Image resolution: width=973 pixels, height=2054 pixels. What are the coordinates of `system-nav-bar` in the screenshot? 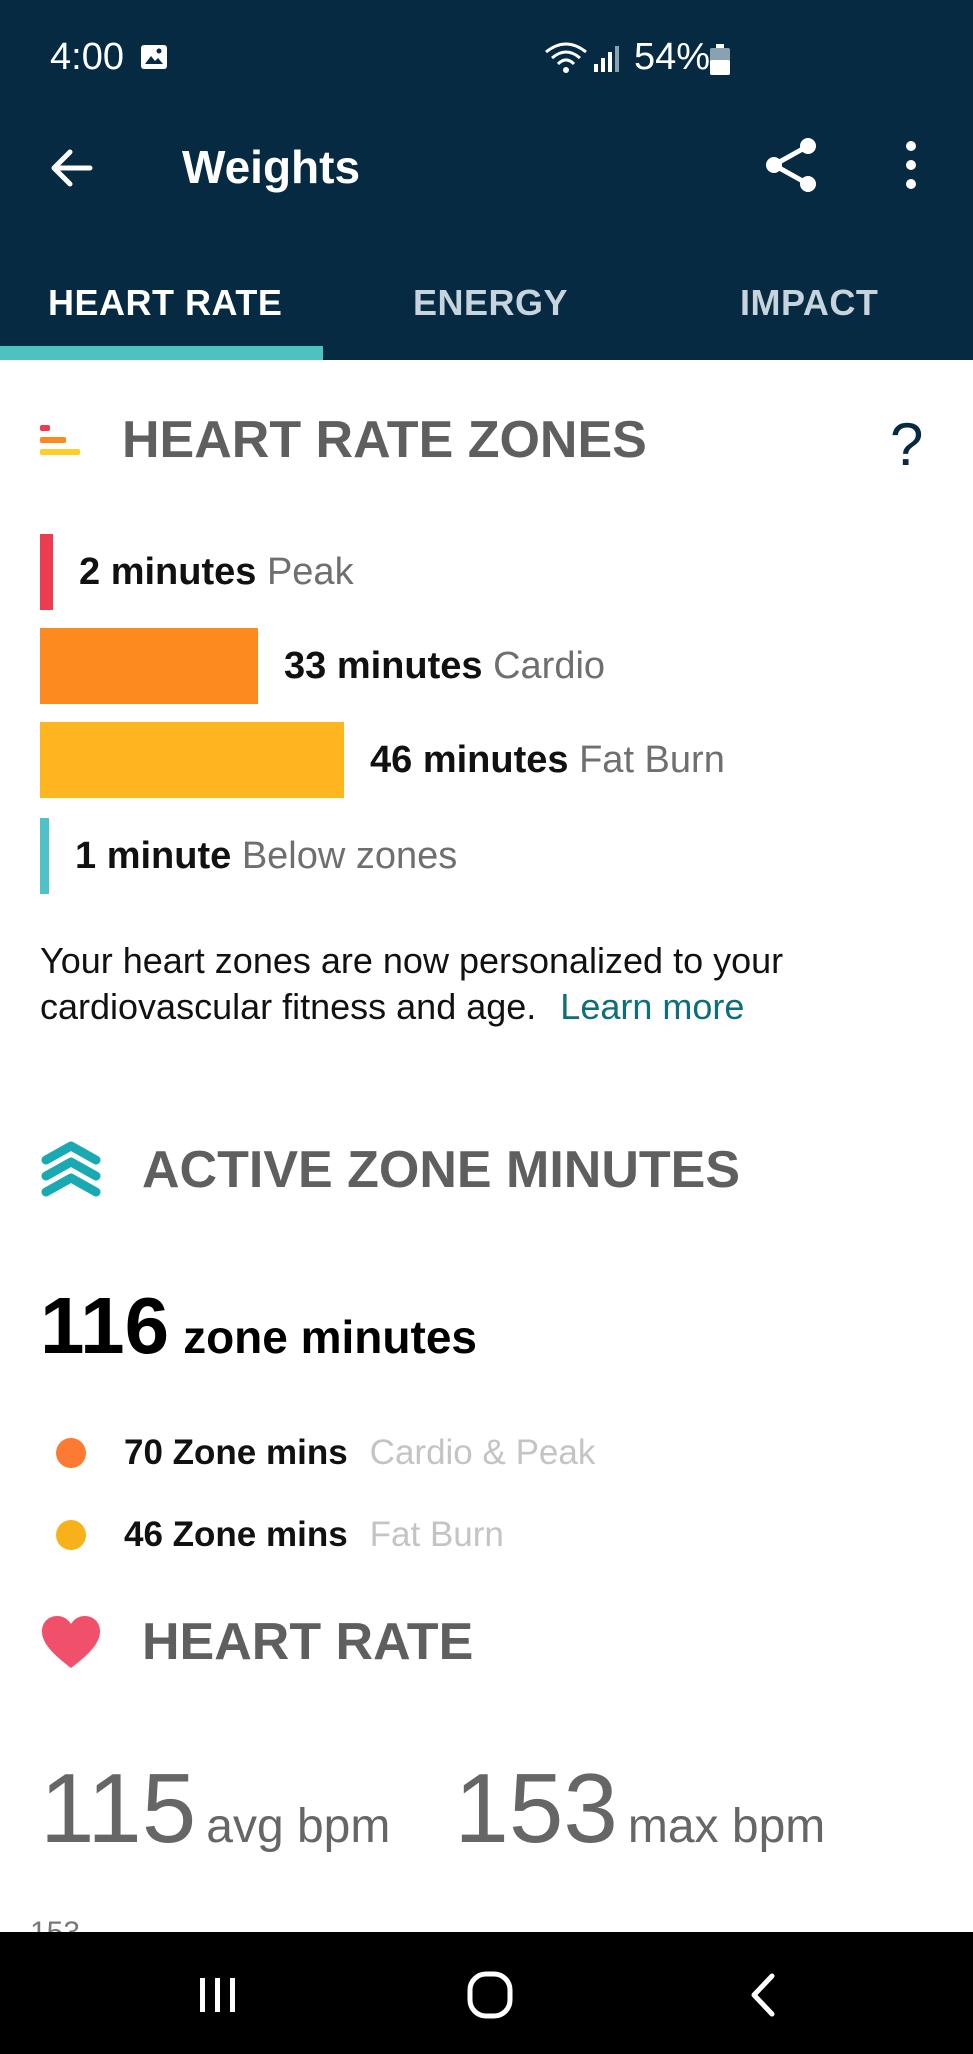 It's located at (486, 1993).